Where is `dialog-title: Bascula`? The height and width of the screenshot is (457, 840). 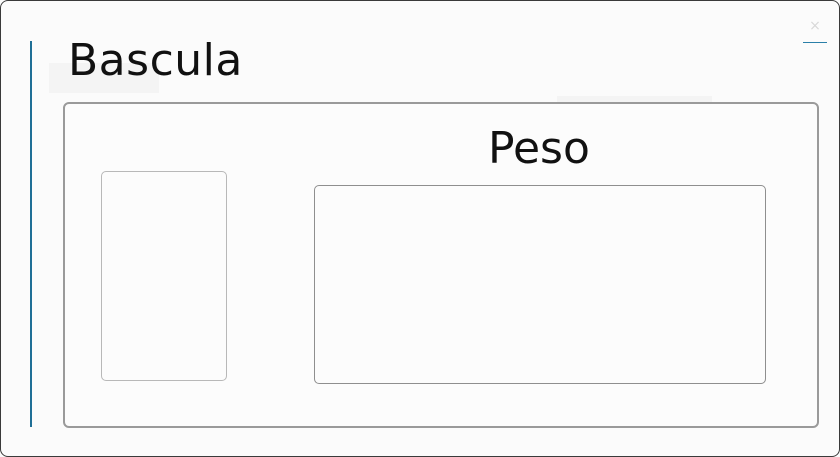
dialog-title: Bascula is located at coordinates (155, 60).